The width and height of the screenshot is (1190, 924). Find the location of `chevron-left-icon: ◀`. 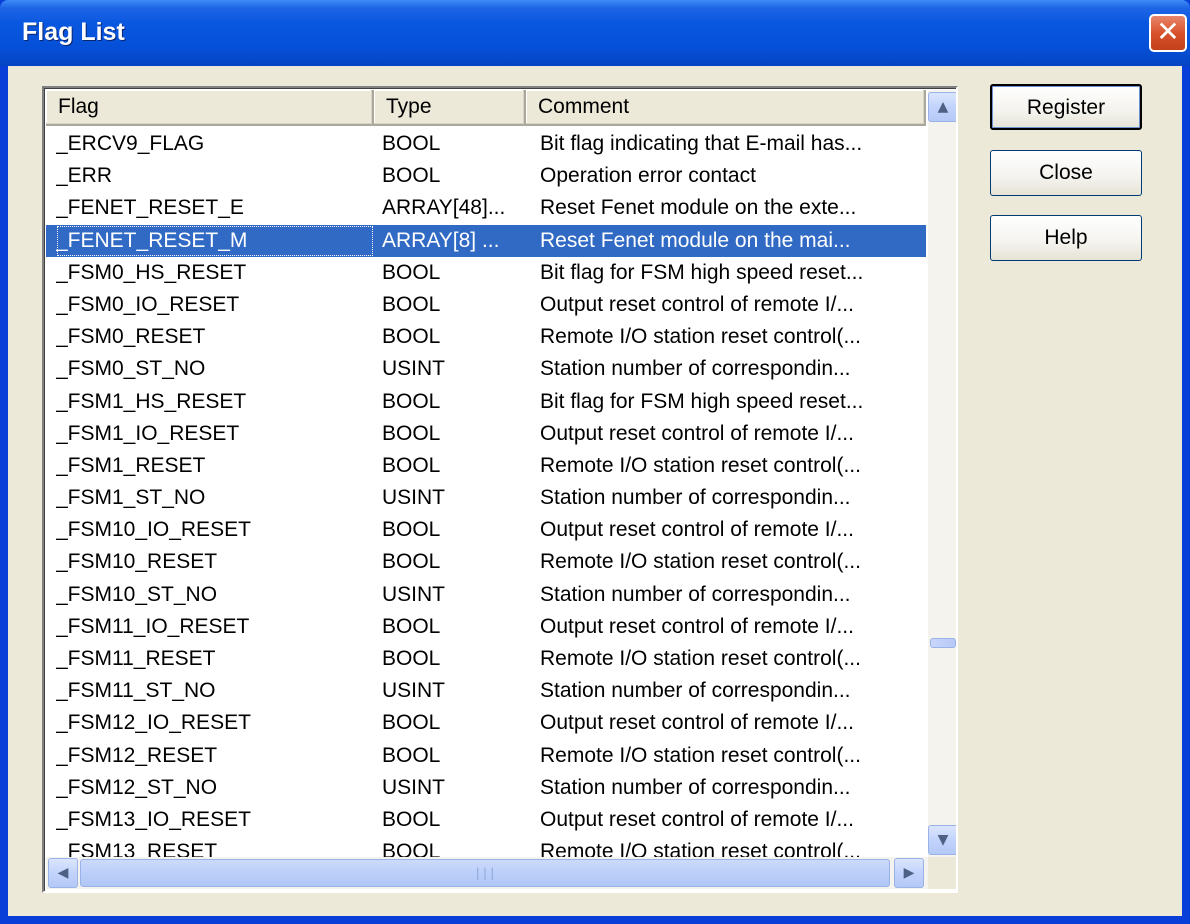

chevron-left-icon: ◀ is located at coordinates (63, 873).